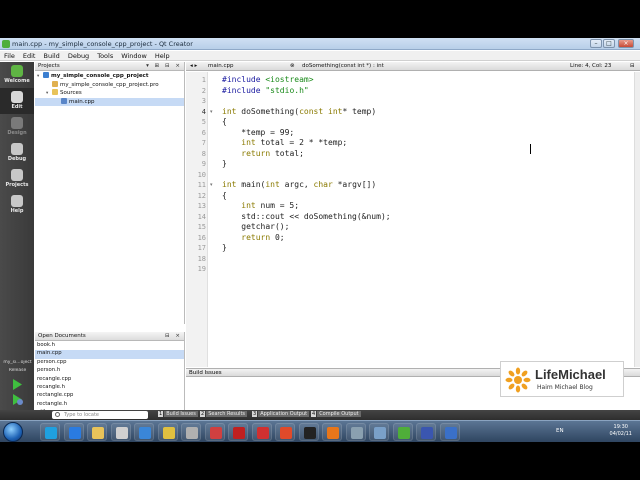 The width and height of the screenshot is (640, 480). I want to click on menu-build: Build, so click(51, 55).